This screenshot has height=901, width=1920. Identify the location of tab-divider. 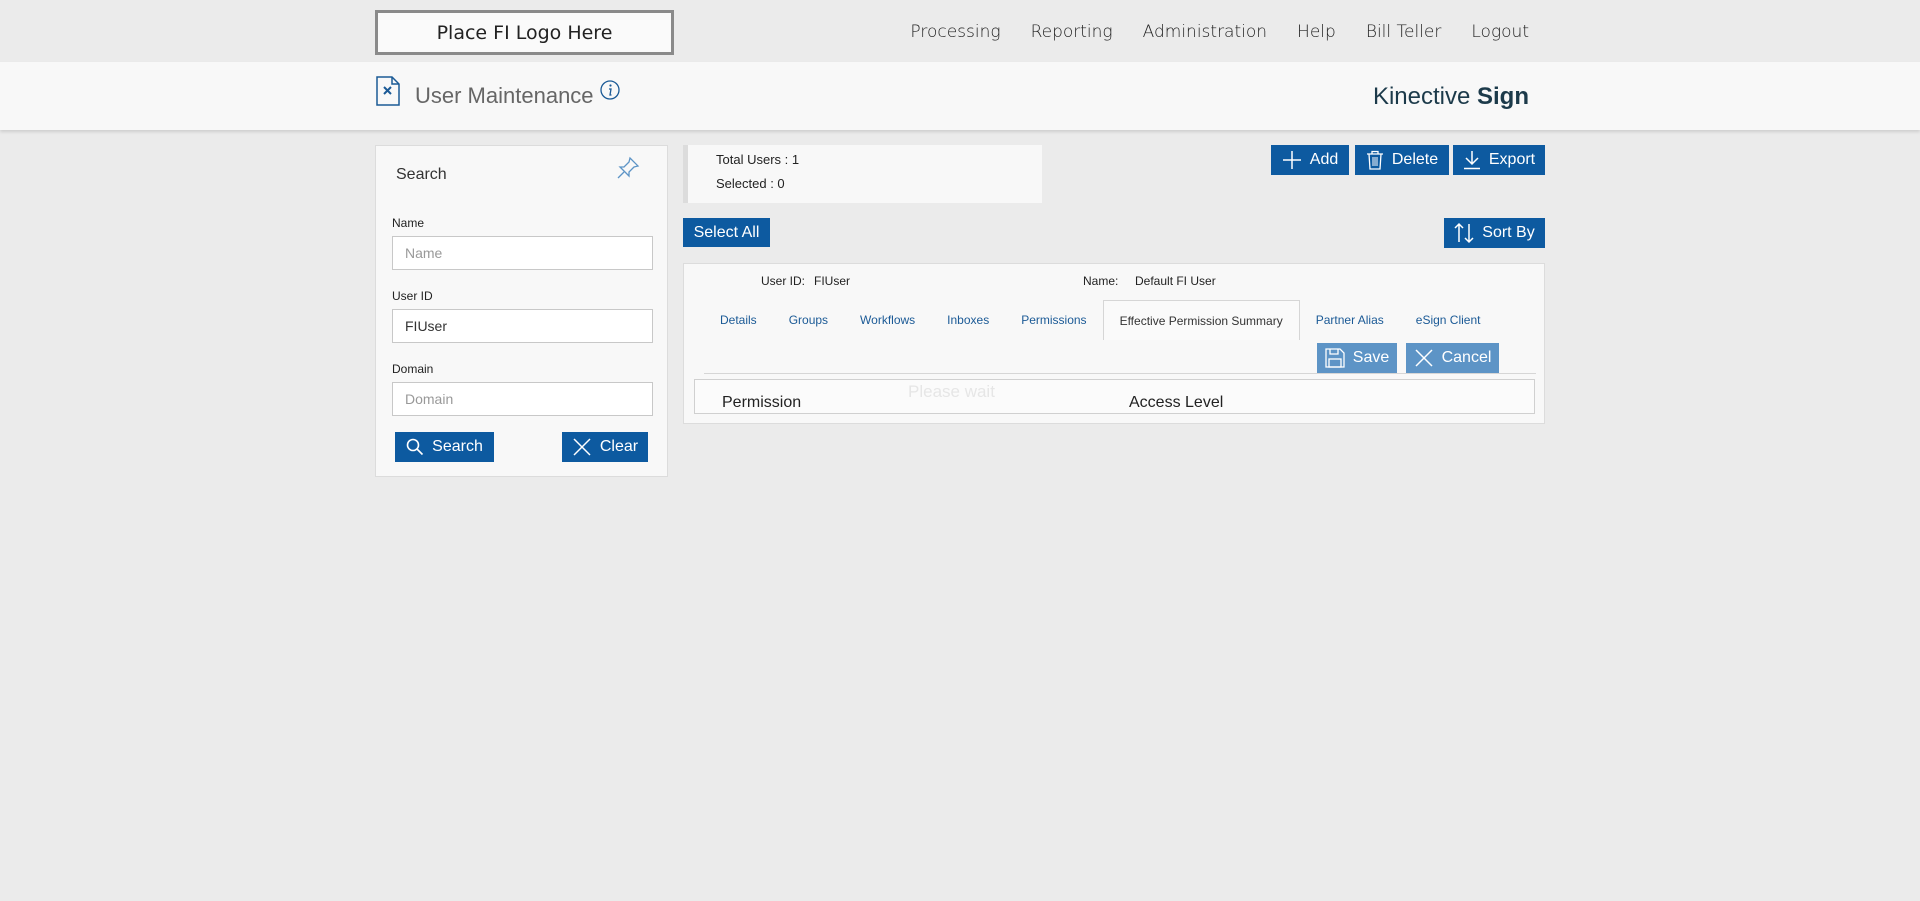
(1120, 373).